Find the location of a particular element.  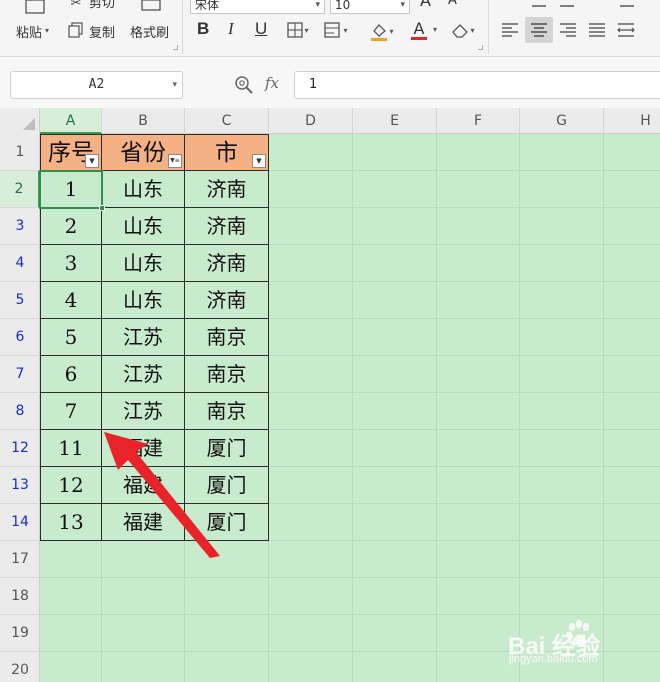

justify-icon is located at coordinates (597, 30).